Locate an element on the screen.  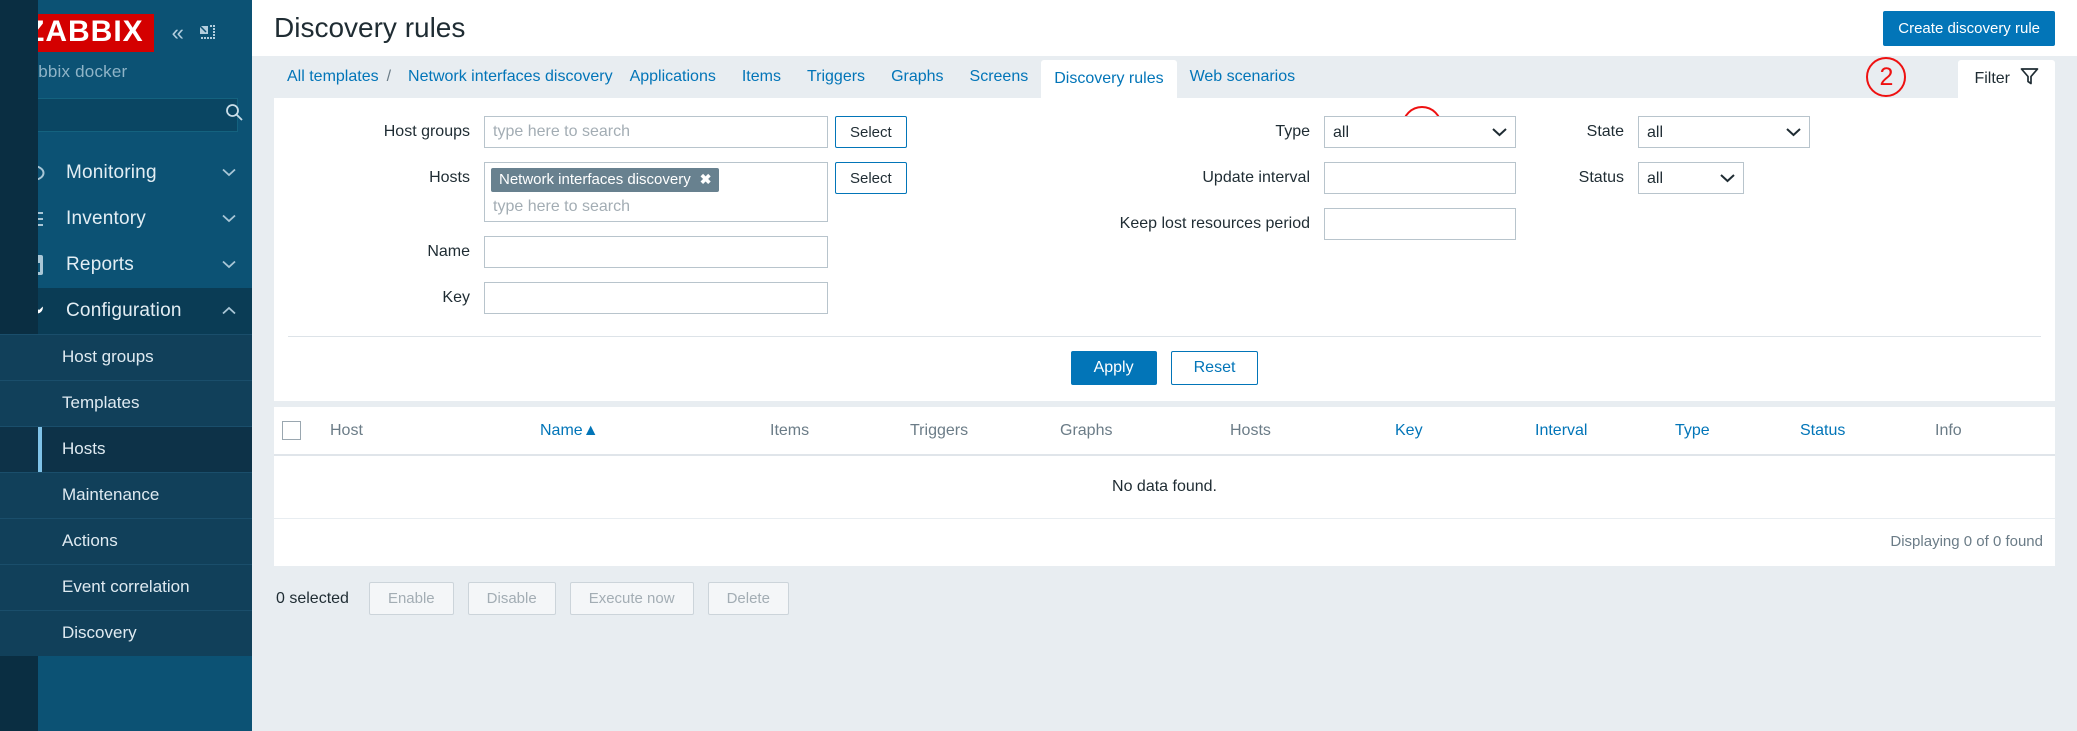
column-name-label: Name is located at coordinates (561, 430).